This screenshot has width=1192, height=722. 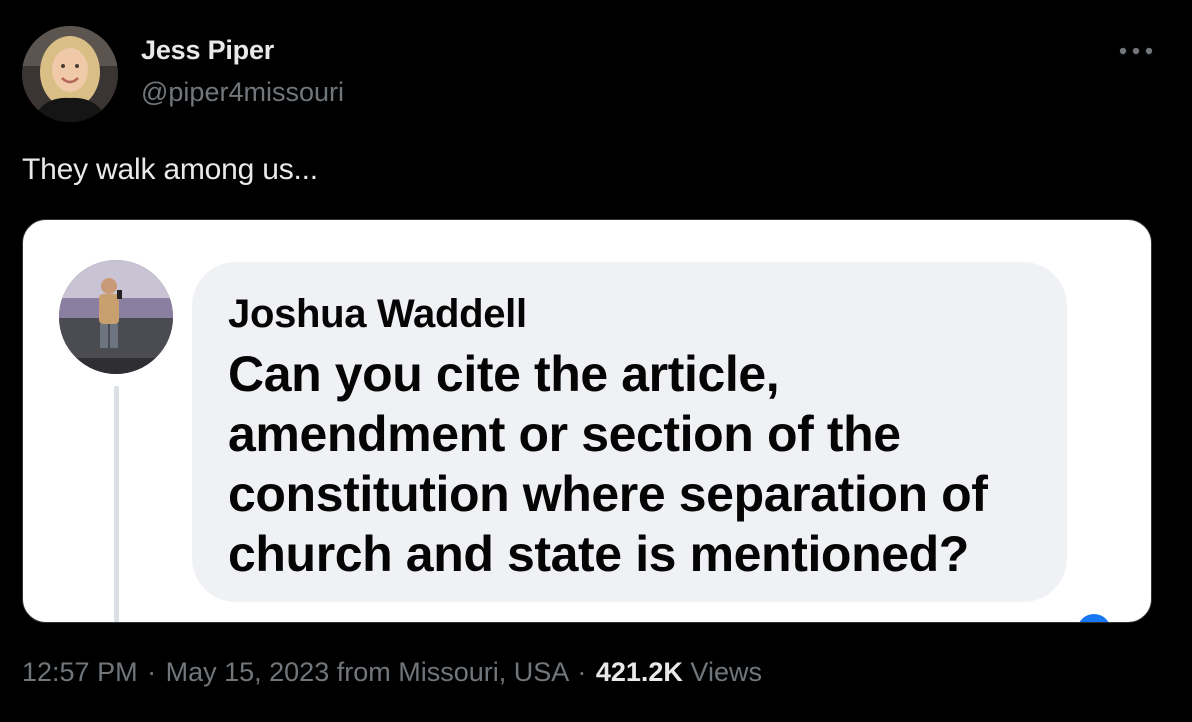 What do you see at coordinates (242, 92) in the screenshot?
I see `author-handle: @piper4missouri` at bounding box center [242, 92].